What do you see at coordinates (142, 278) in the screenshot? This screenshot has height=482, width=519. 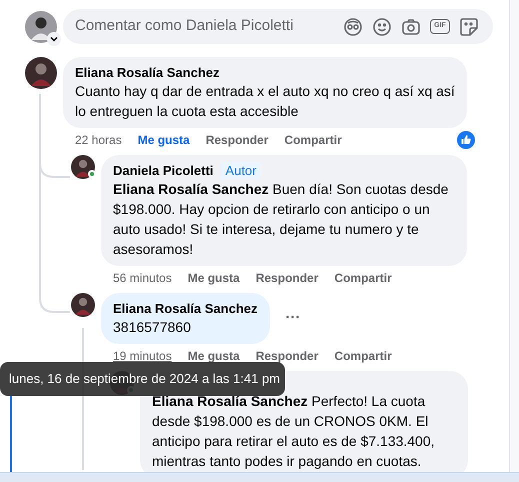 I see `timestamp-link: 56 minutos` at bounding box center [142, 278].